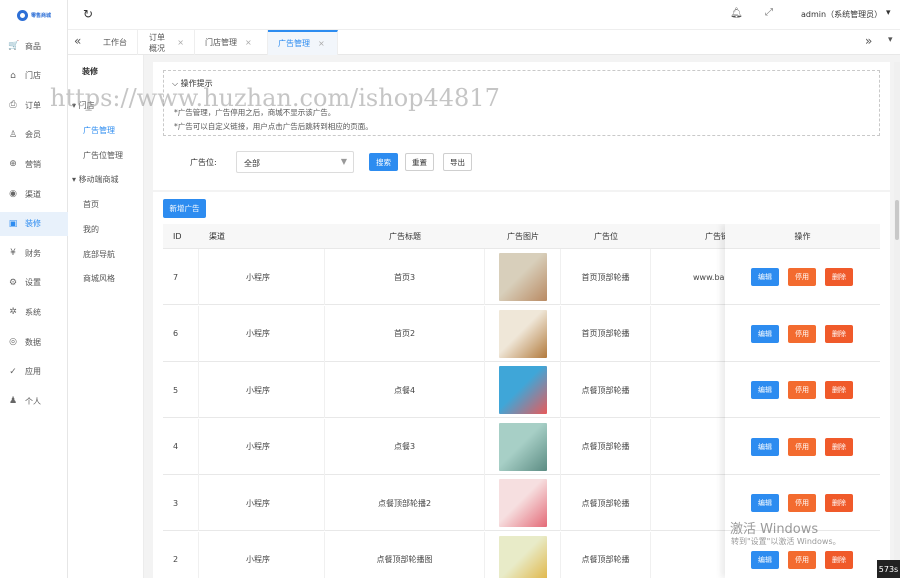 This screenshot has width=900, height=578. What do you see at coordinates (262, 236) in the screenshot?
I see `table-header-channel: 渠道` at bounding box center [262, 236].